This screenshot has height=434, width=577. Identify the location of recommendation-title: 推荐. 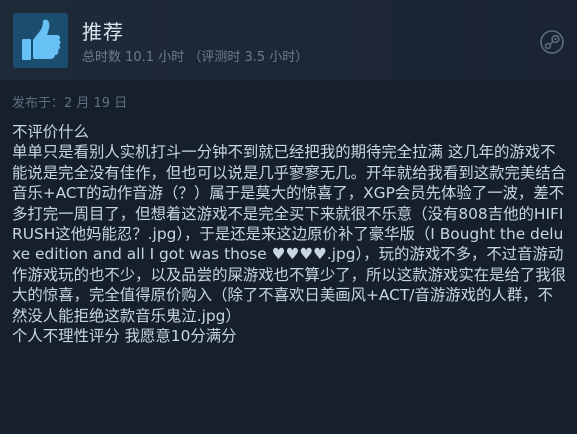
(103, 32).